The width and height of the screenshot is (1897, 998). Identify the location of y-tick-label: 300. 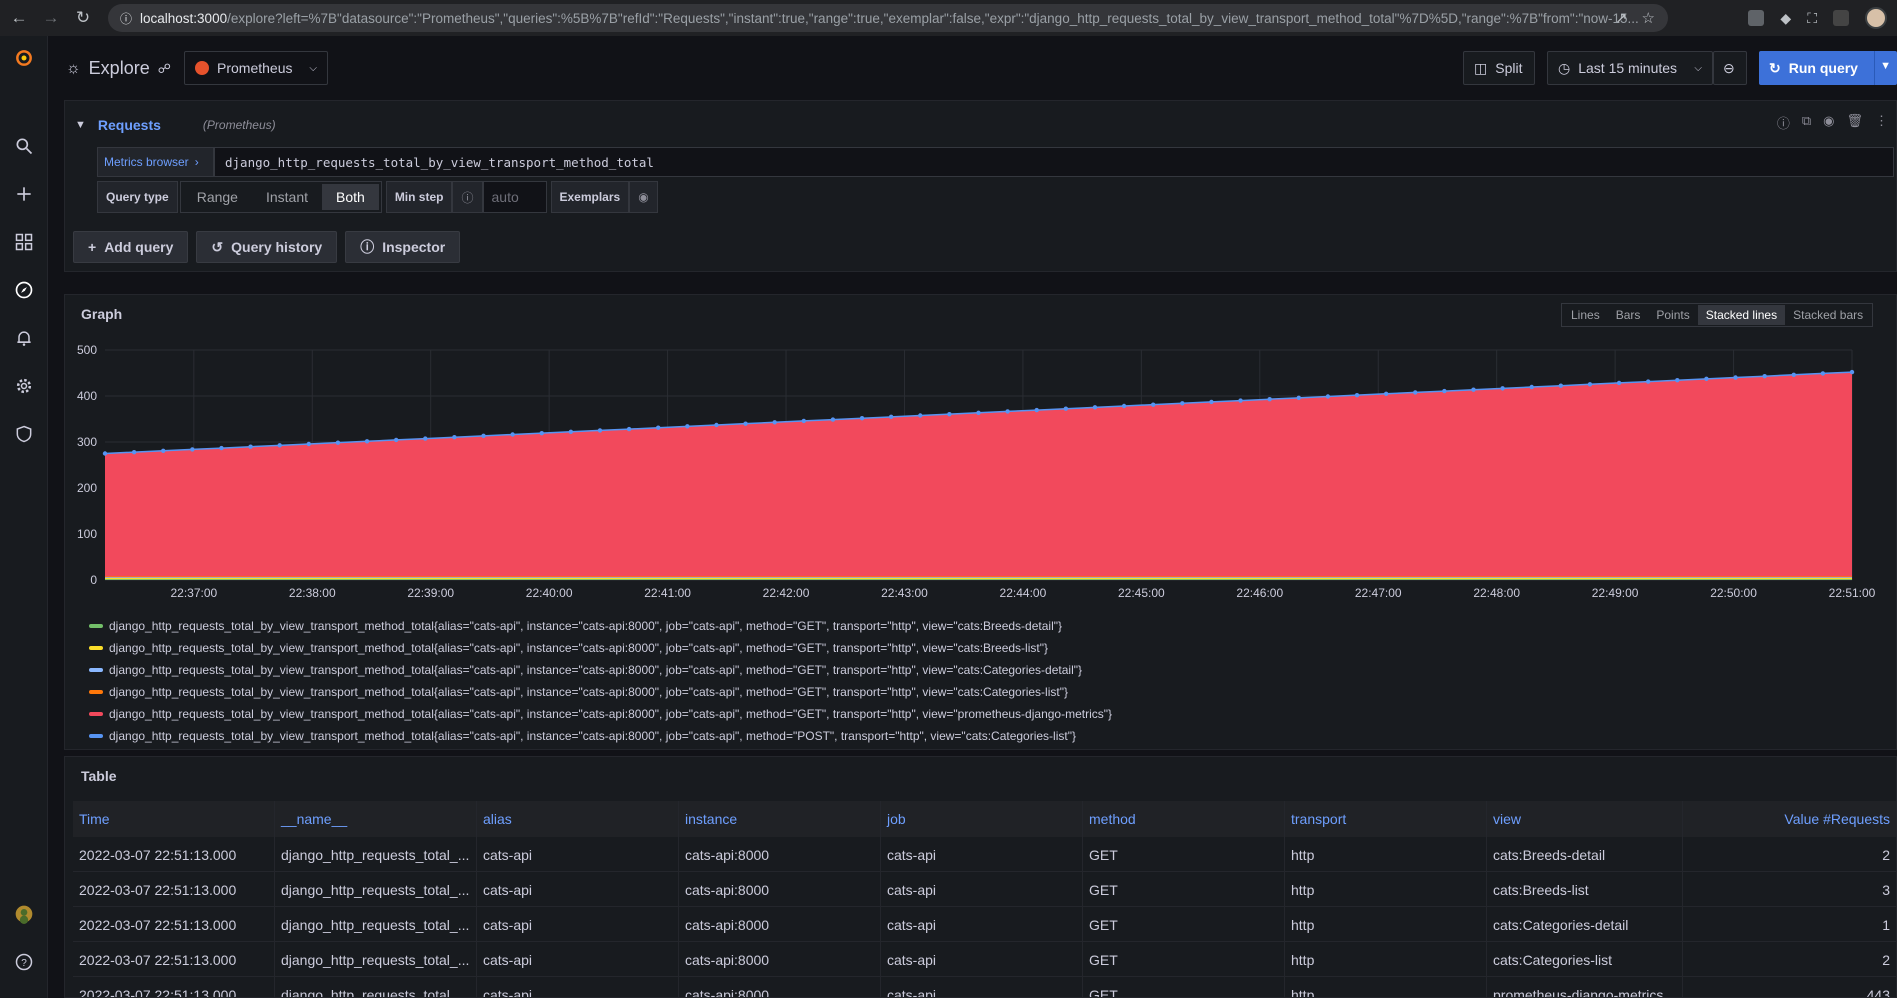
(87, 442).